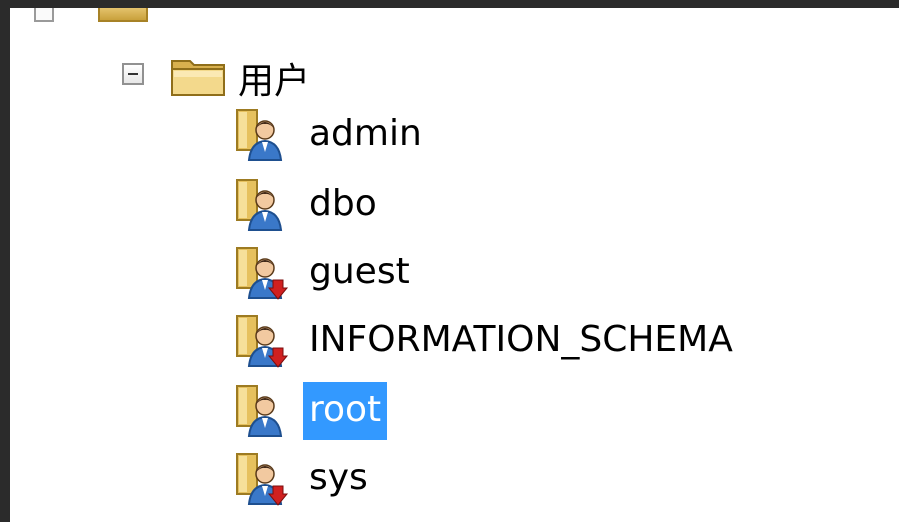  Describe the element at coordinates (338, 479) in the screenshot. I see `user-label: sys` at that location.